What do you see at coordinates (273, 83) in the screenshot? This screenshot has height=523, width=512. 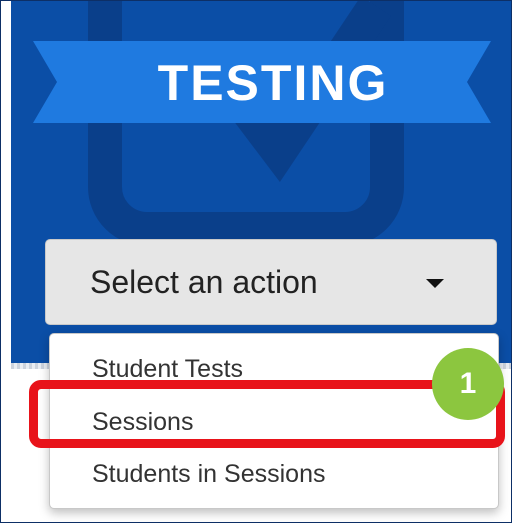 I see `app-title: TESTING` at bounding box center [273, 83].